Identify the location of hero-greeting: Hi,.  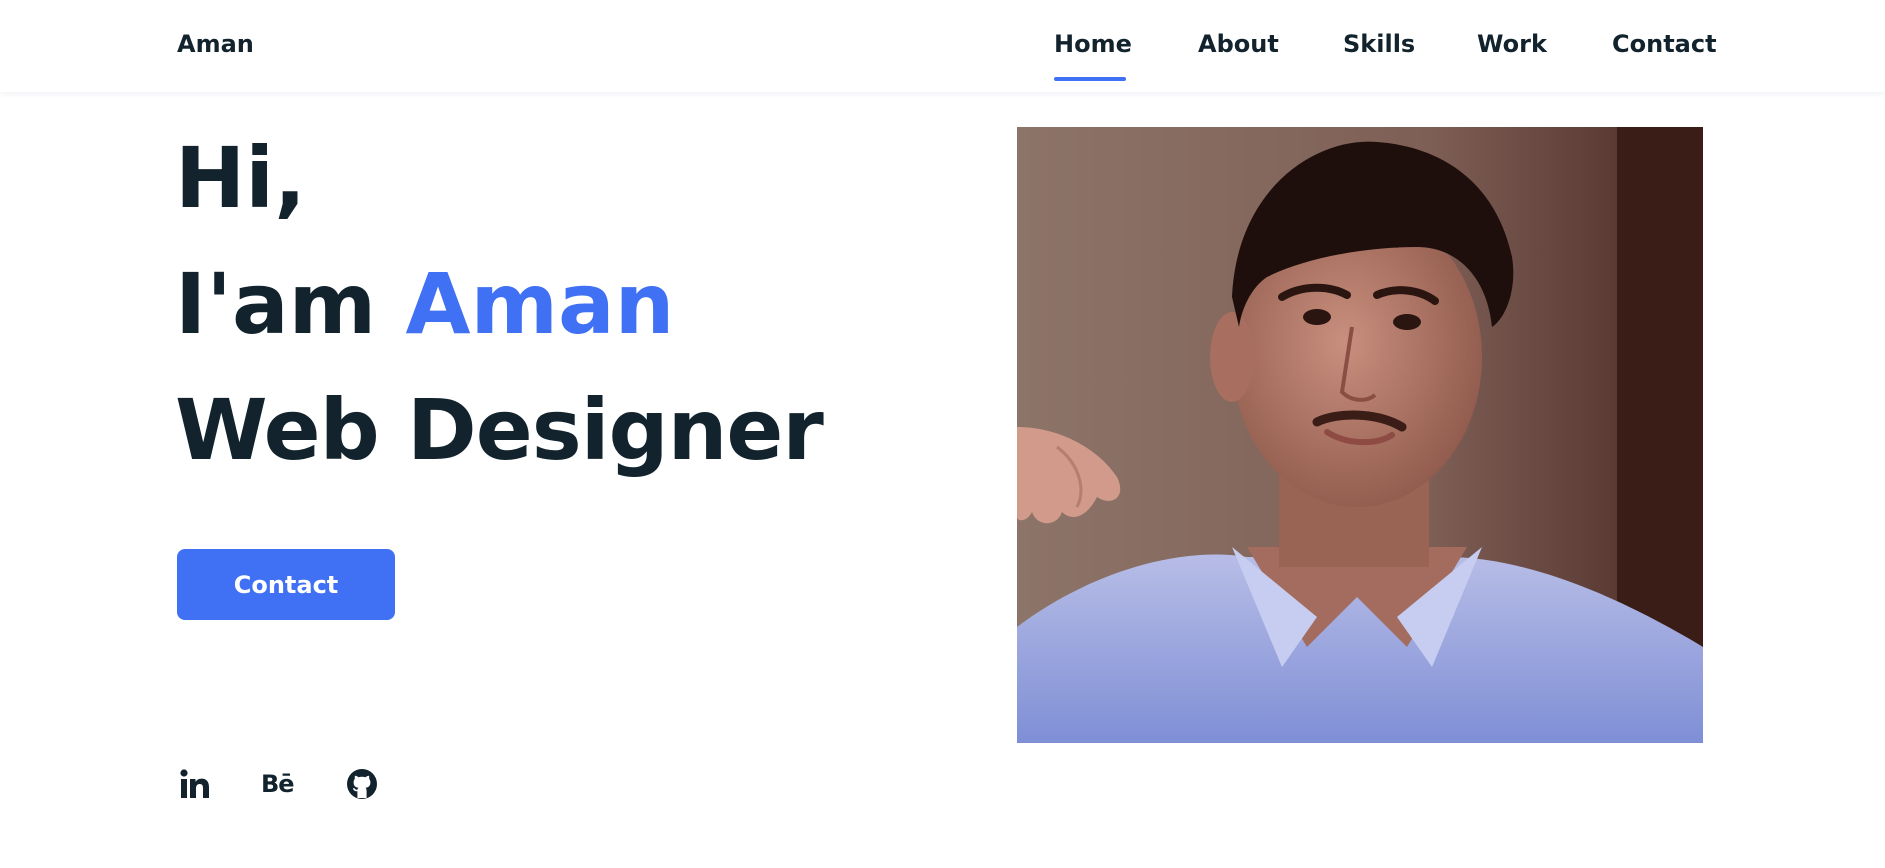
(241, 178).